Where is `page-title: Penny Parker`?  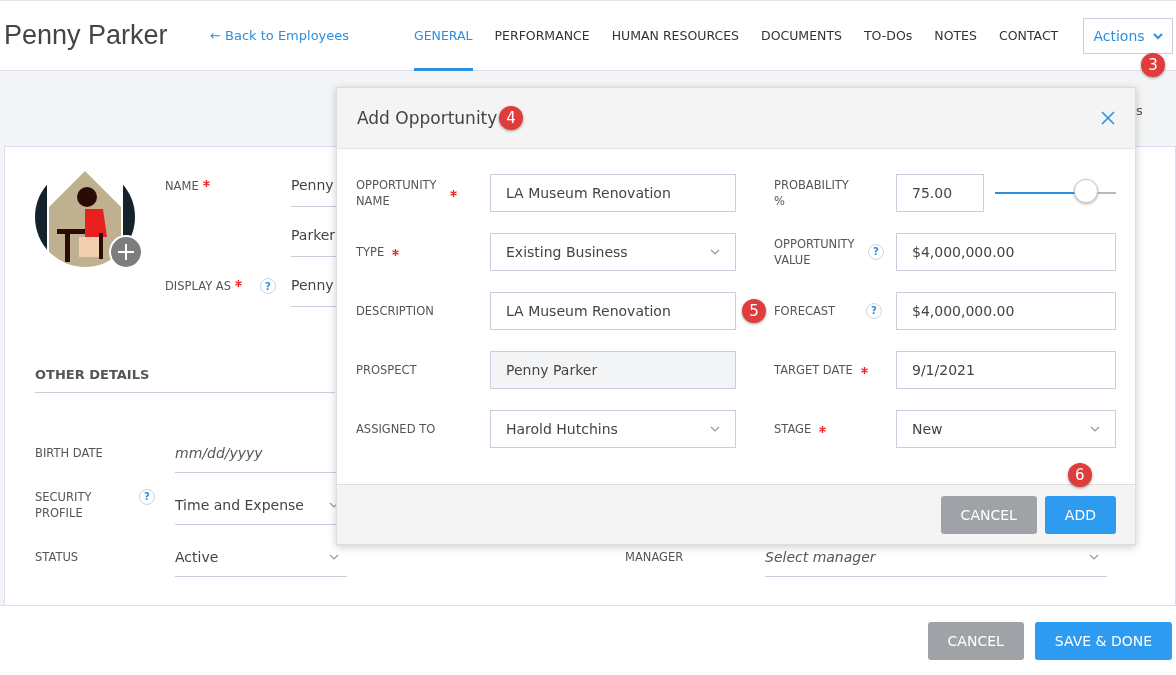
page-title: Penny Parker is located at coordinates (86, 35).